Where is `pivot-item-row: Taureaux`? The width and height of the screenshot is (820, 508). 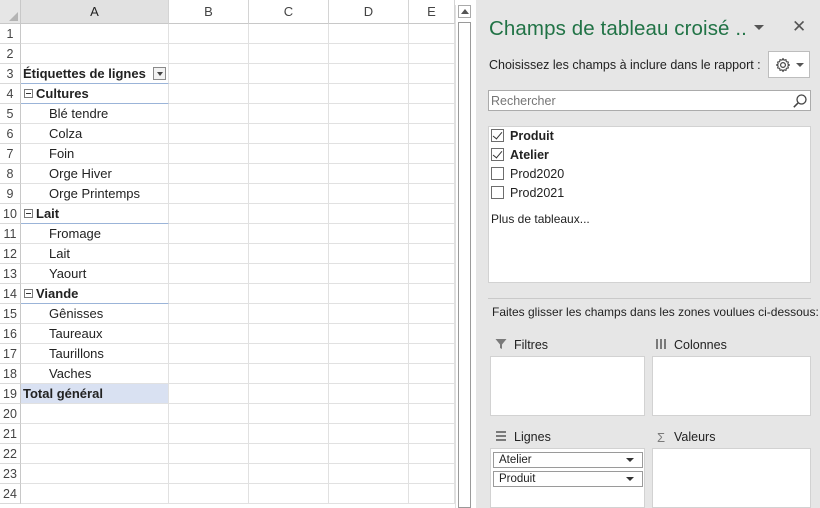 pivot-item-row: Taureaux is located at coordinates (95, 334).